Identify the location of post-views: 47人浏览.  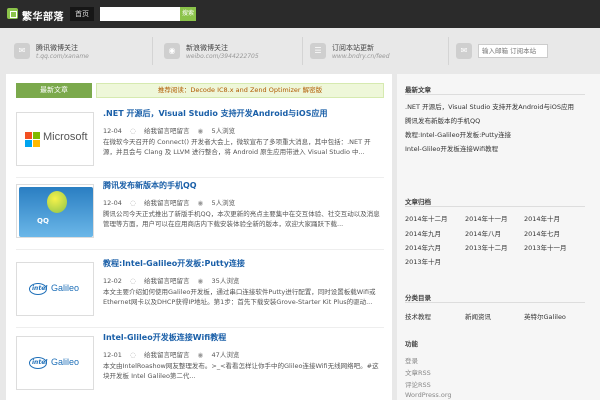
(225, 355).